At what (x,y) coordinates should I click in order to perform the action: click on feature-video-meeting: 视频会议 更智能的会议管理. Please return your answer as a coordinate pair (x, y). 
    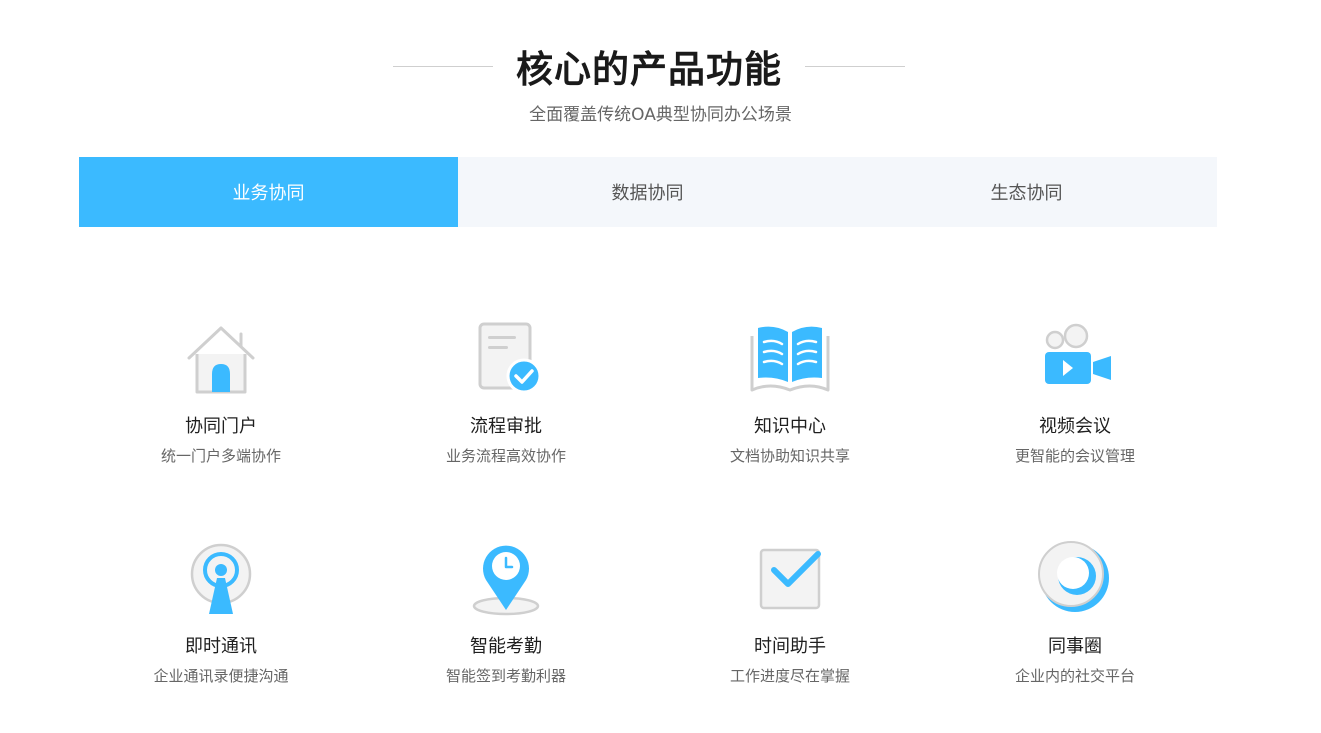
    Looking at the image, I should click on (1075, 393).